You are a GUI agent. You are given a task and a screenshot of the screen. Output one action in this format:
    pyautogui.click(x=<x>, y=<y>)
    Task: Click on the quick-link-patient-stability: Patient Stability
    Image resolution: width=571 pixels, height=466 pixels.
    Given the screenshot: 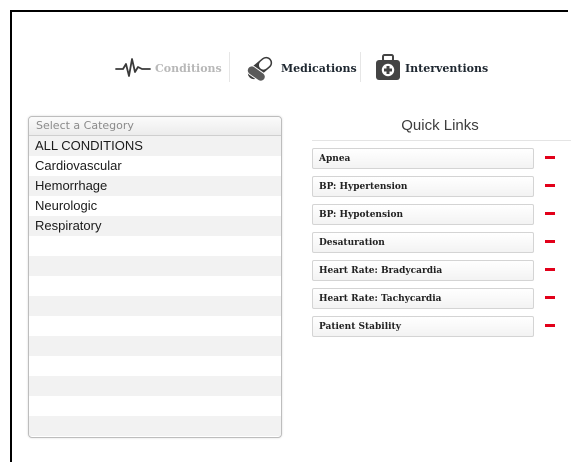 What is the action you would take?
    pyautogui.click(x=423, y=326)
    